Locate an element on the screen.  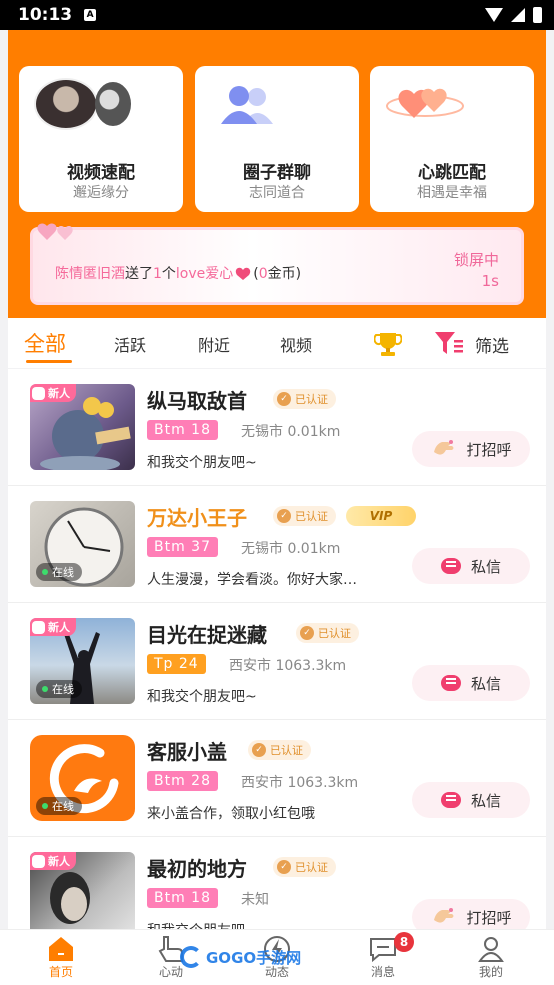
user-photo: 新人 在线 is located at coordinates (82, 661).